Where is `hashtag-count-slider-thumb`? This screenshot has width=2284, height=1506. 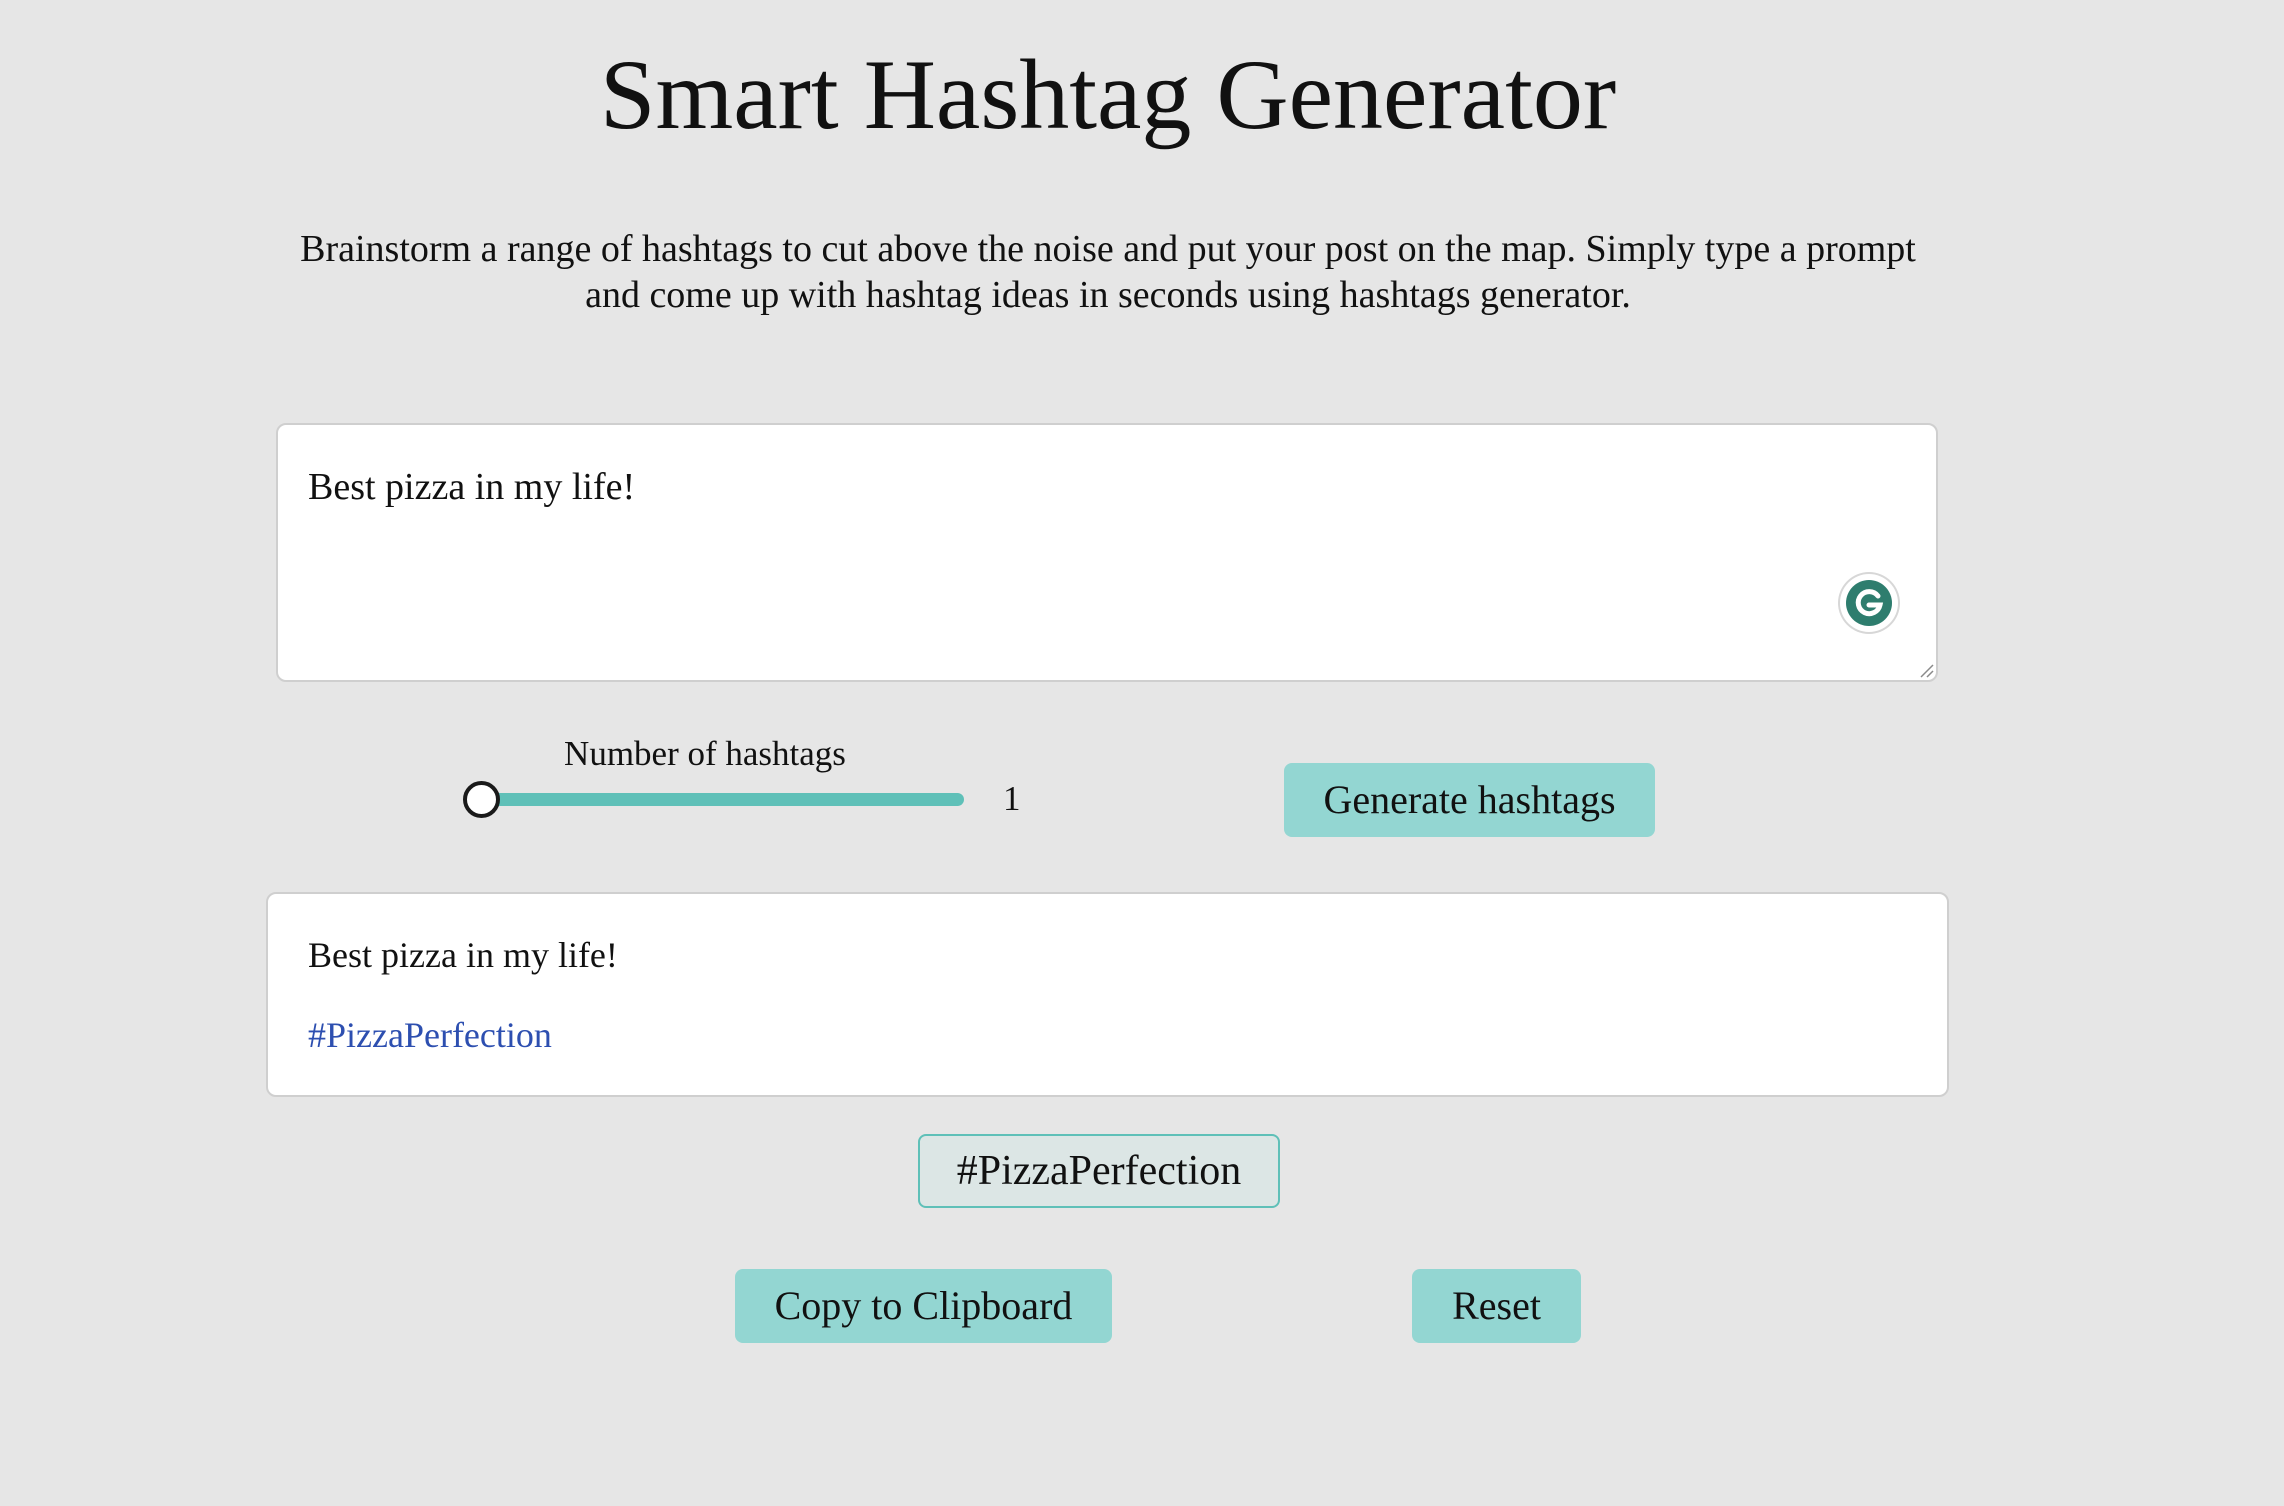 hashtag-count-slider-thumb is located at coordinates (481, 799).